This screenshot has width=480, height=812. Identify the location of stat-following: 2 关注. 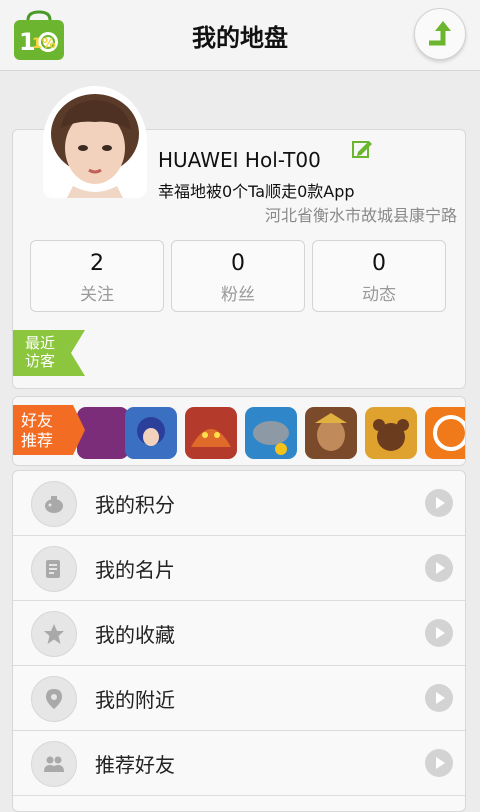
(97, 276).